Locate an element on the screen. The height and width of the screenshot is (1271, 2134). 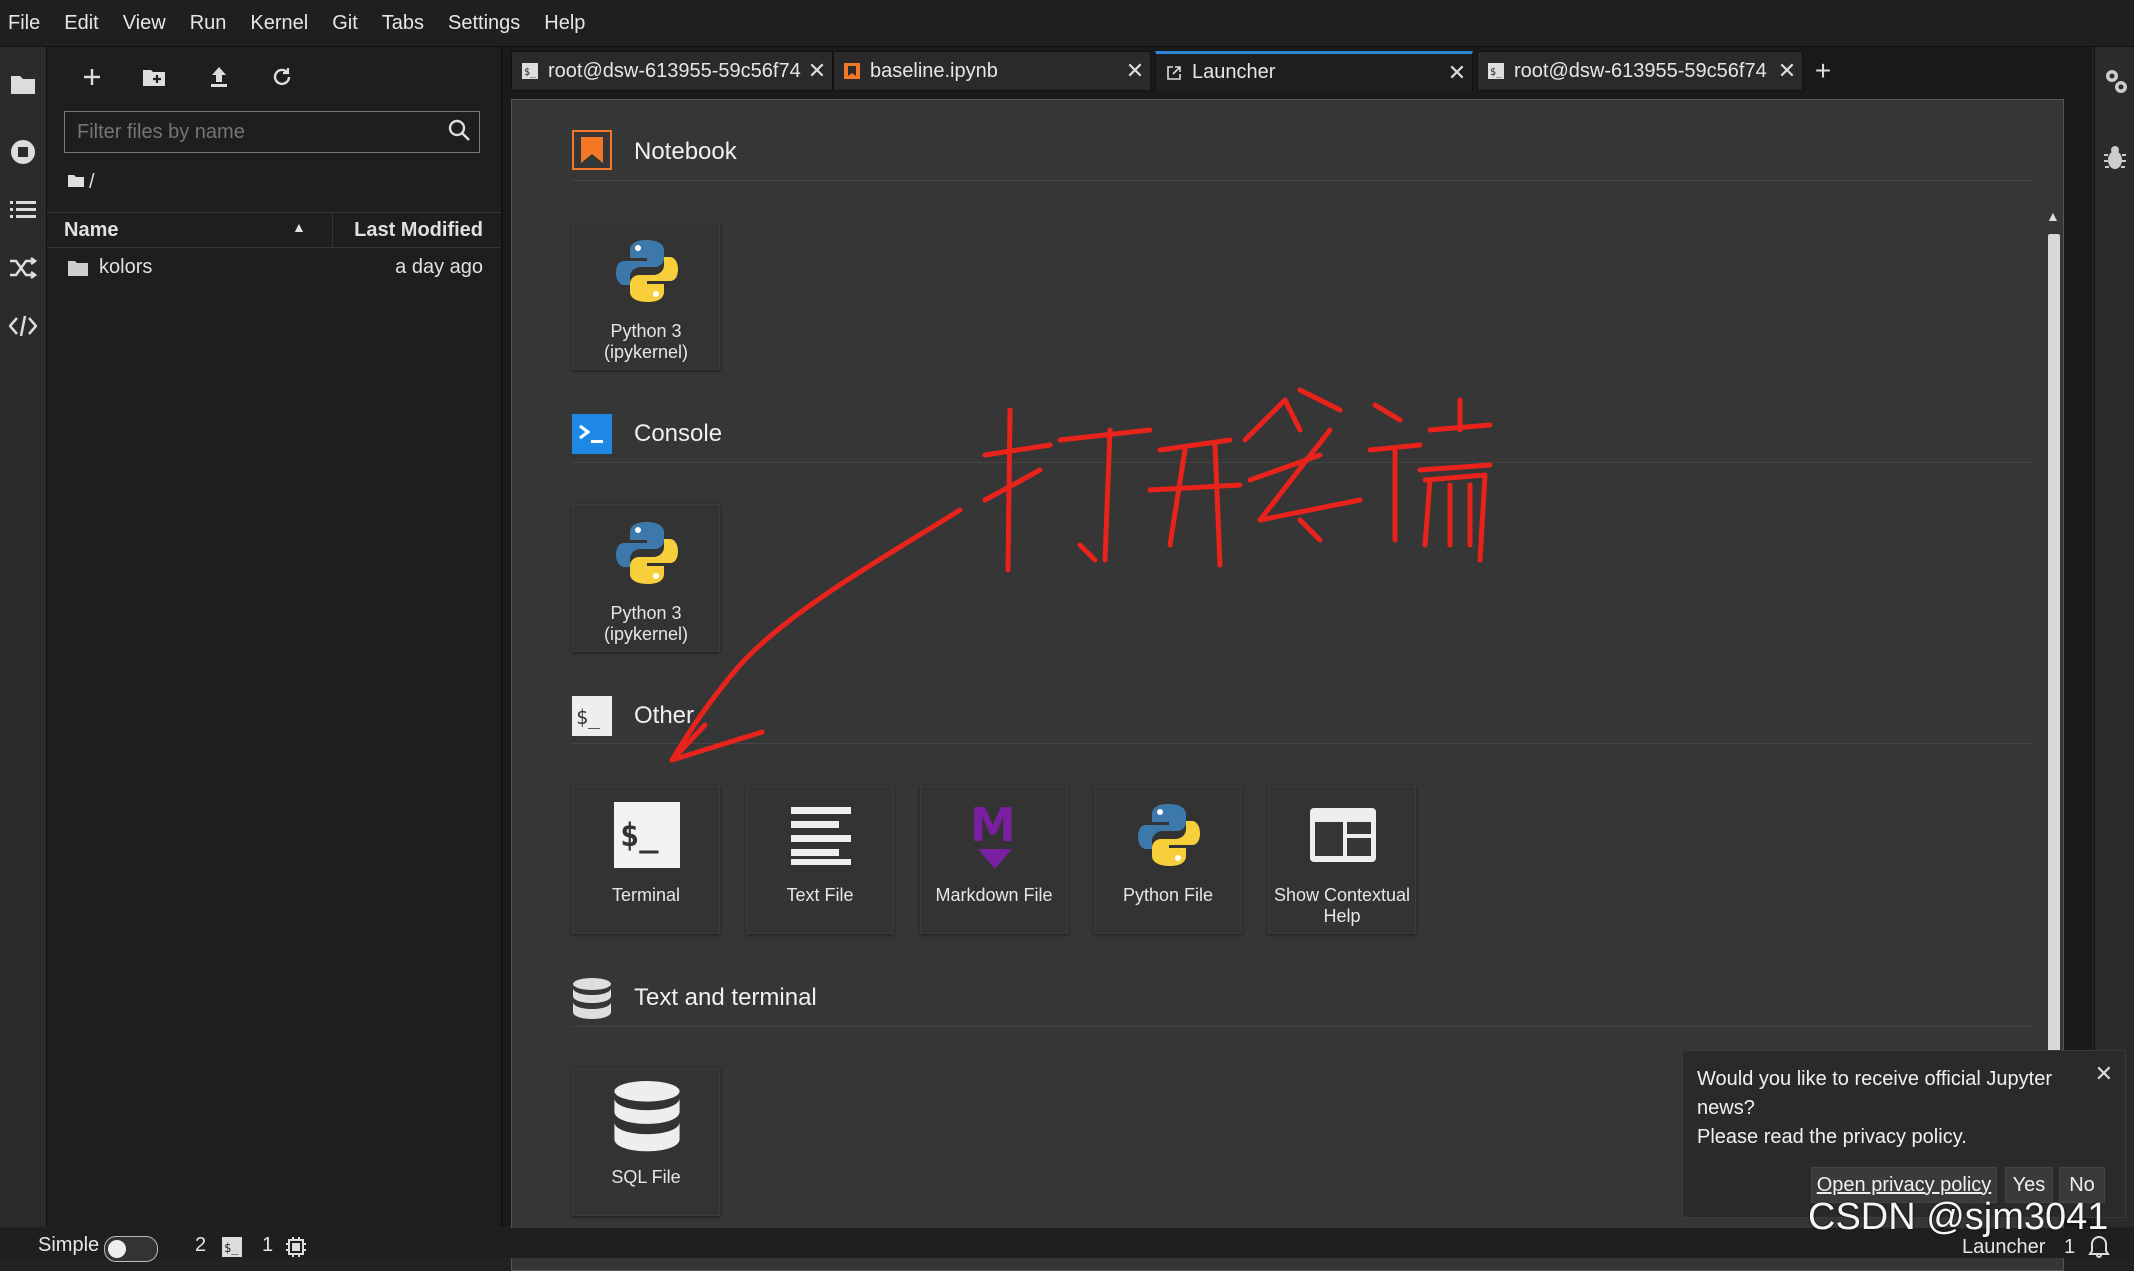
file-modified: a day ago is located at coordinates (439, 267).